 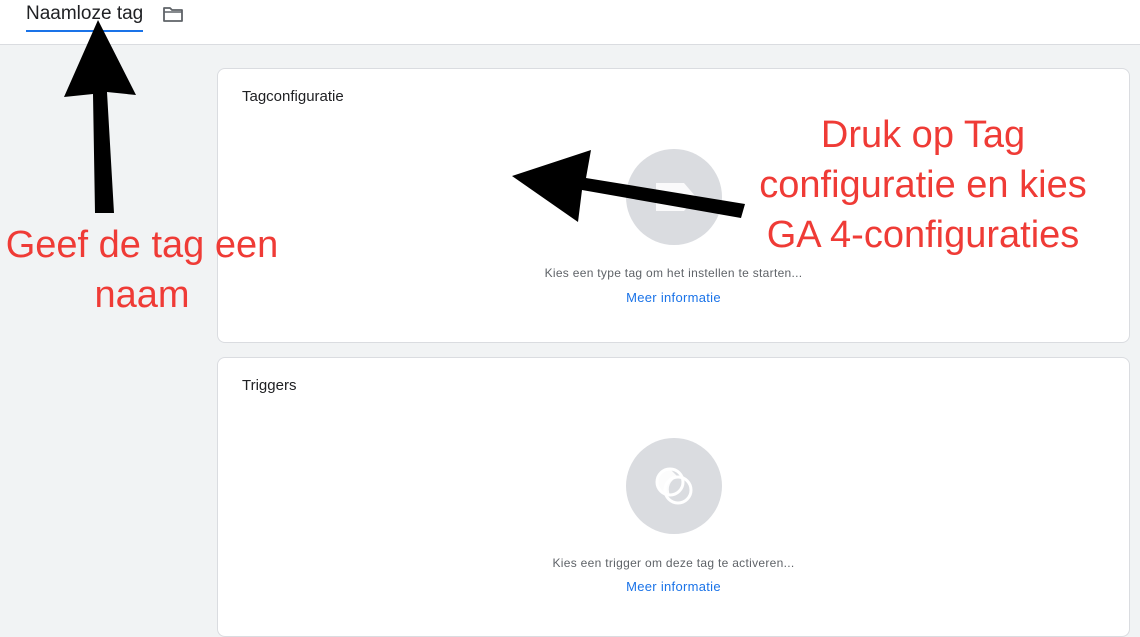 I want to click on triggers-title: Triggers, so click(x=269, y=385).